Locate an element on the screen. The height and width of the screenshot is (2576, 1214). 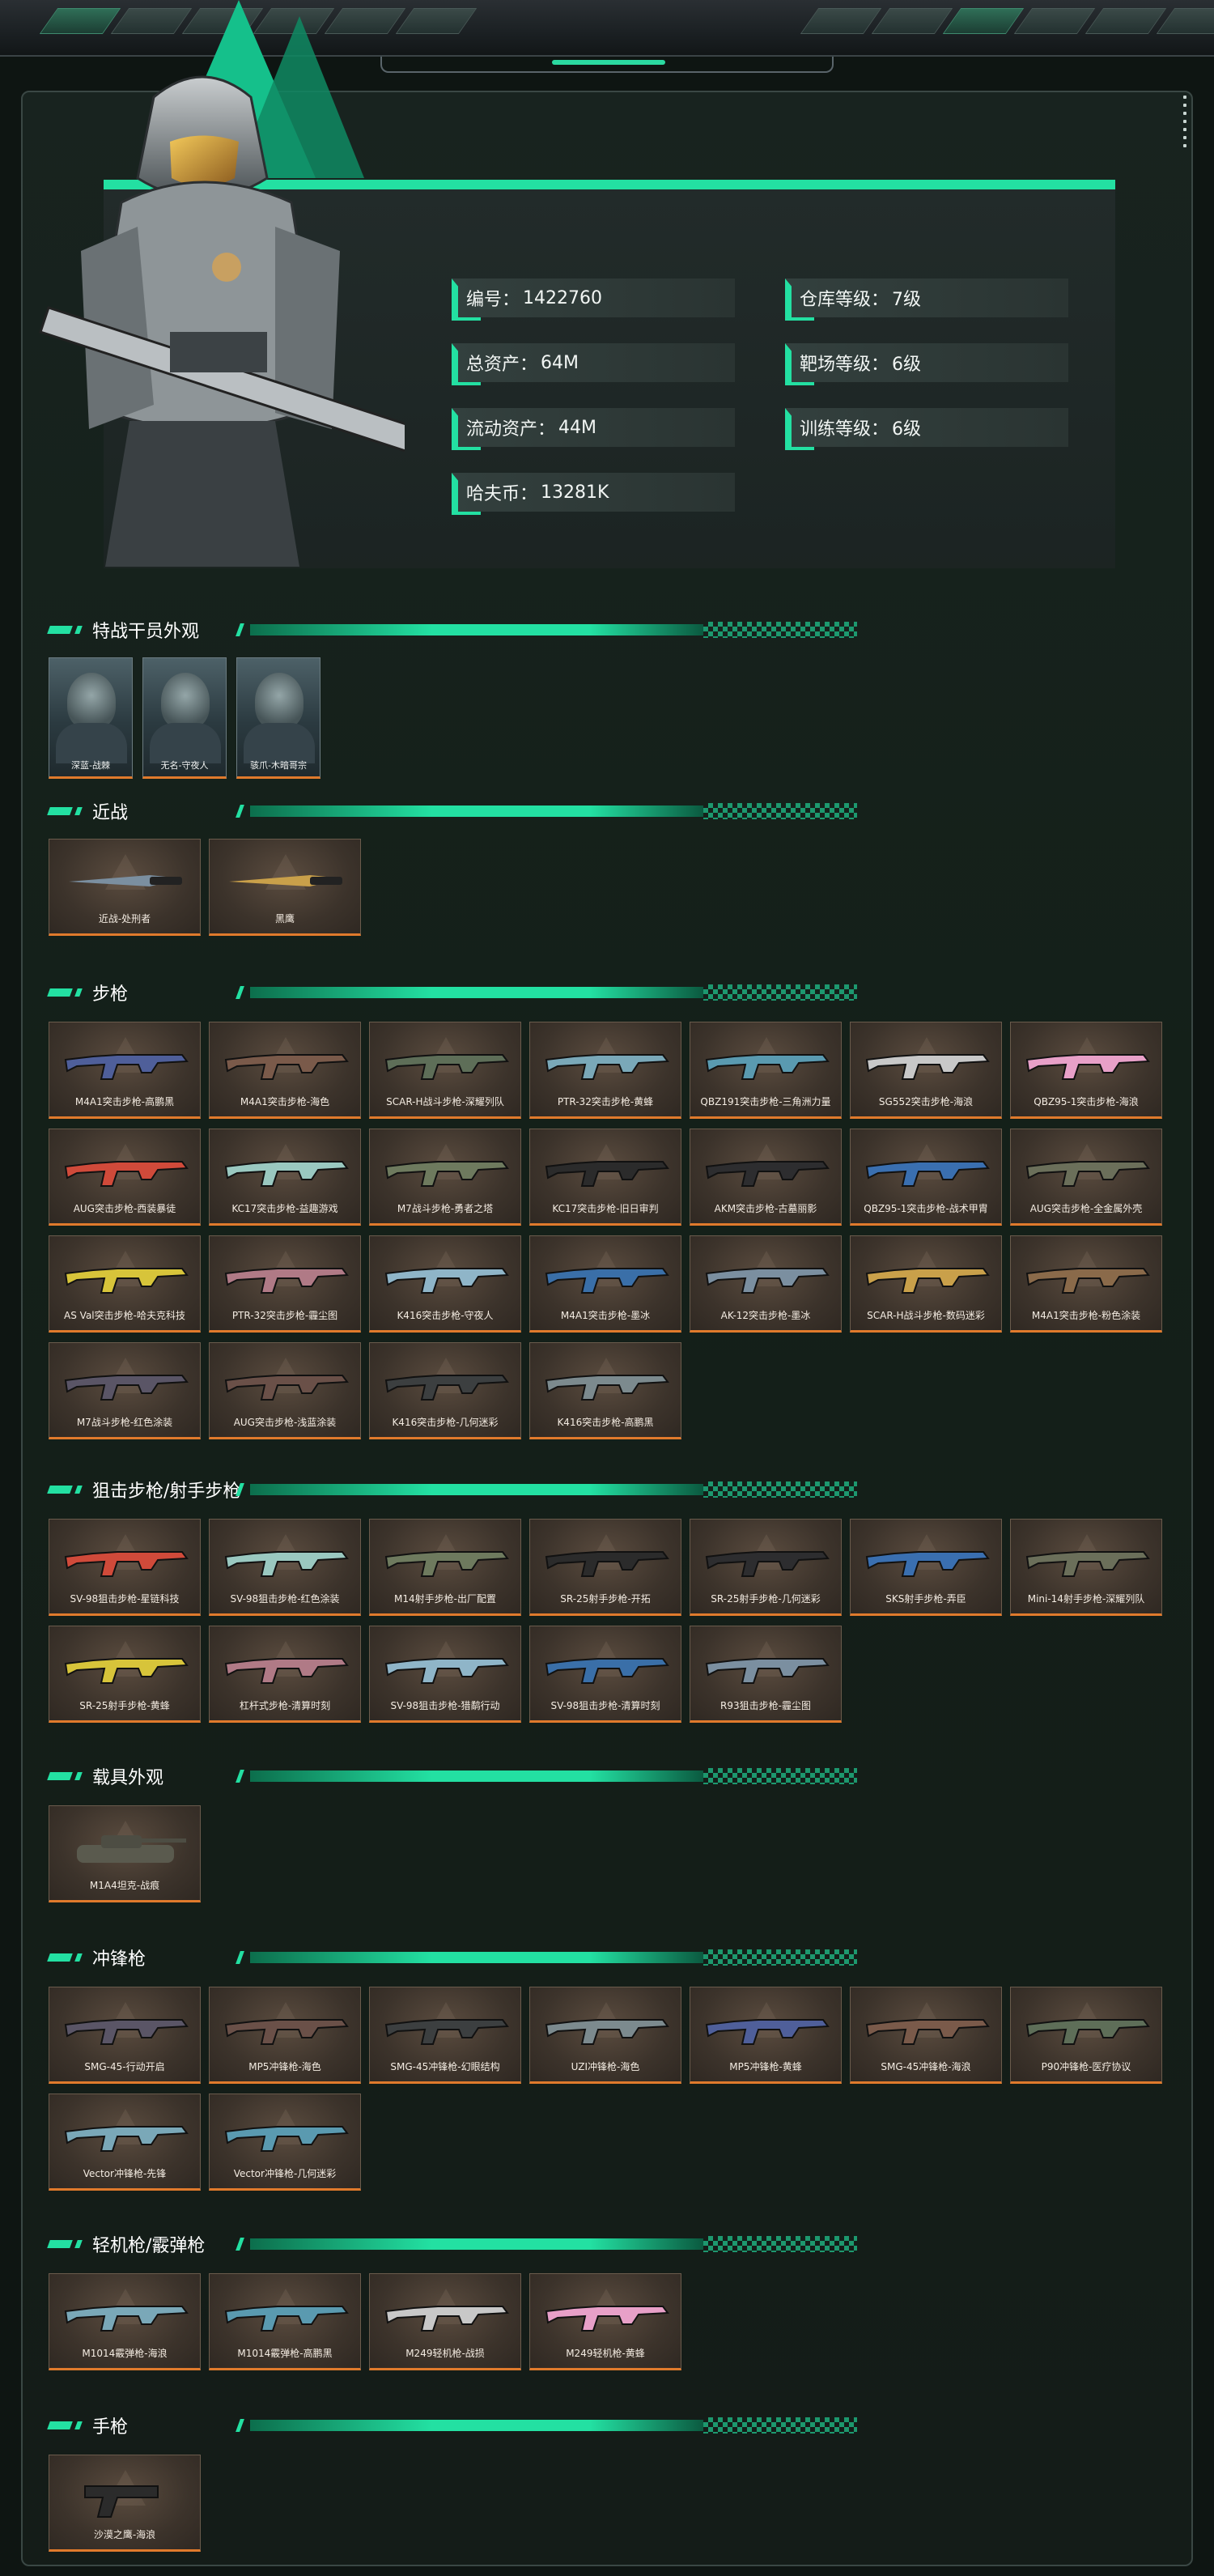
item-name: SR-25射手步枪-几何迷彩 is located at coordinates (766, 1599).